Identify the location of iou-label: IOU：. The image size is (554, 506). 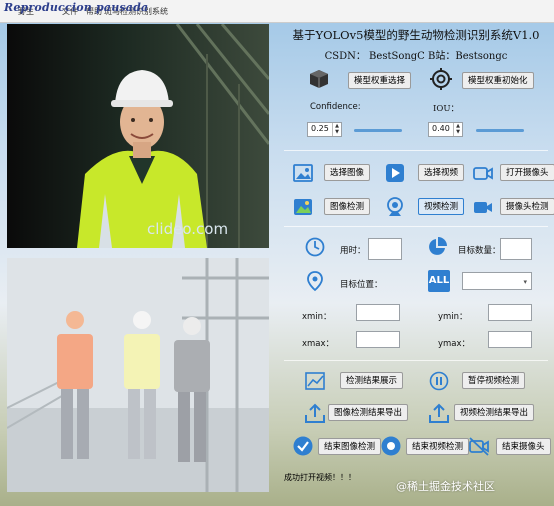
(446, 109).